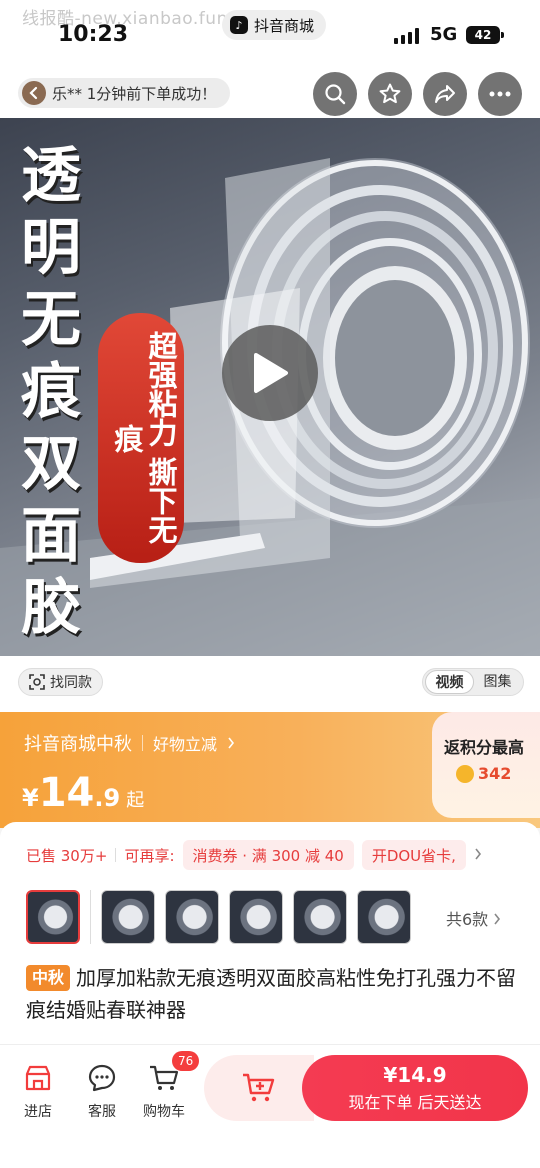 This screenshot has height=1168, width=540. I want to click on cashback-card: 返积分最高 342, so click(486, 765).